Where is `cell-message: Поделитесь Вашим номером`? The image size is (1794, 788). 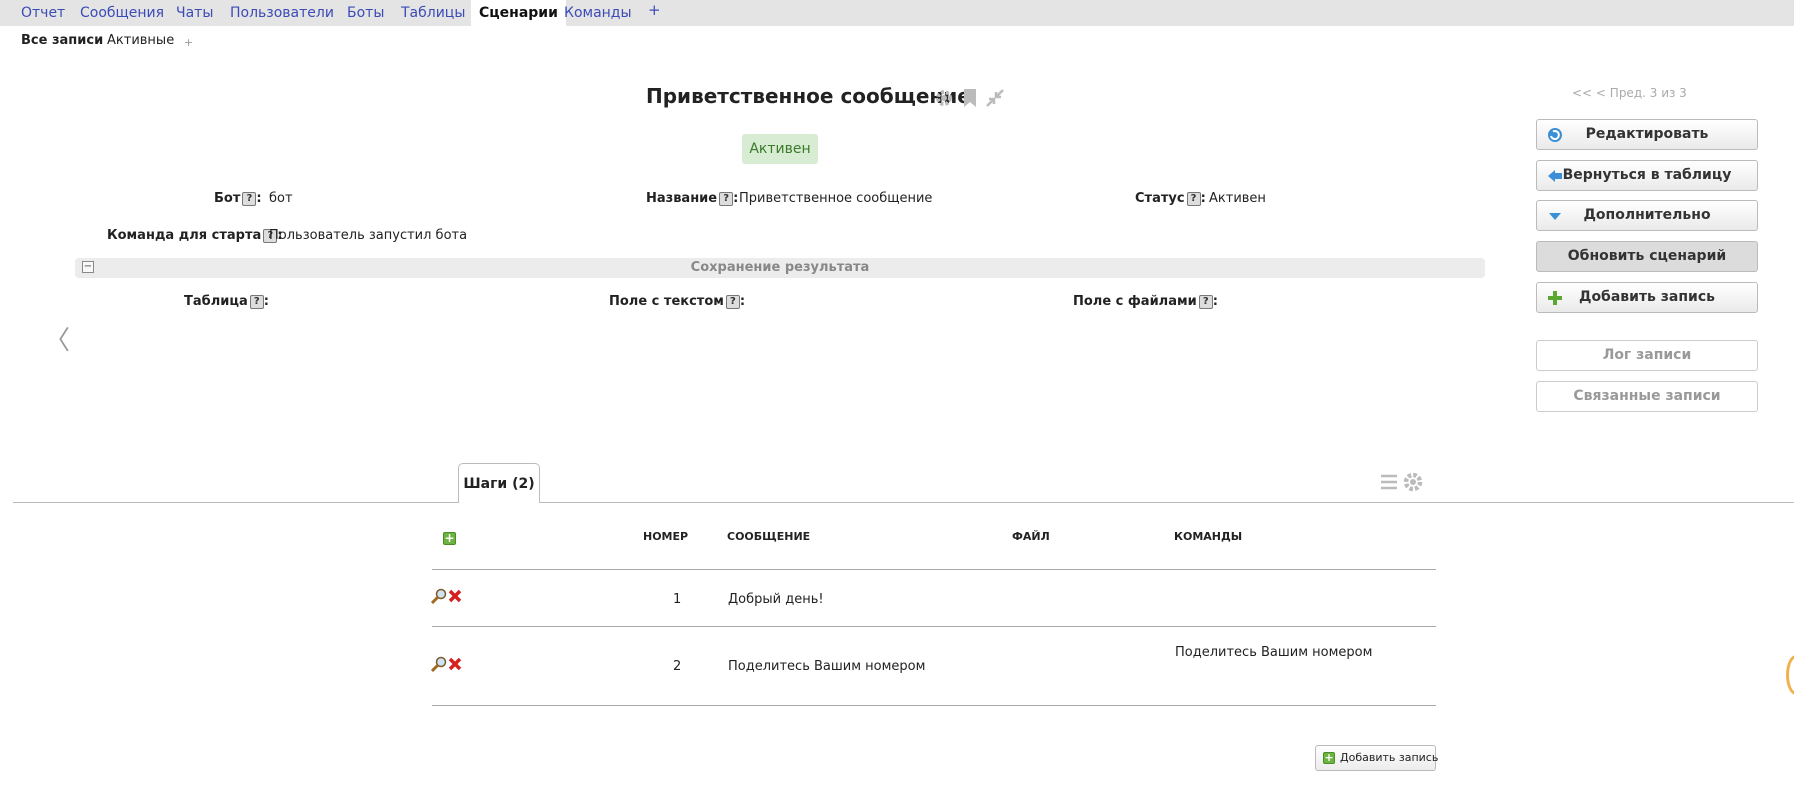
cell-message: Поделитесь Вашим номером is located at coordinates (827, 666).